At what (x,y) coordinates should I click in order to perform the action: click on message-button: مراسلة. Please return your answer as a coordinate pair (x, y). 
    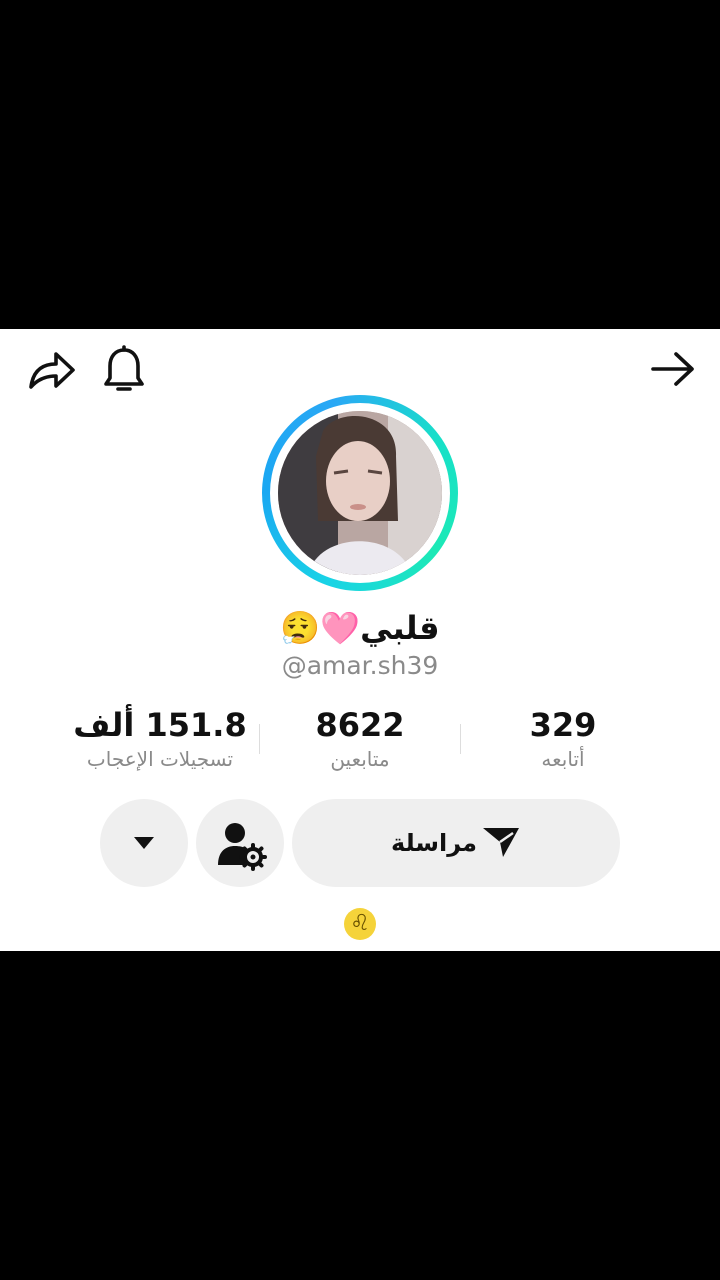
    Looking at the image, I should click on (456, 843).